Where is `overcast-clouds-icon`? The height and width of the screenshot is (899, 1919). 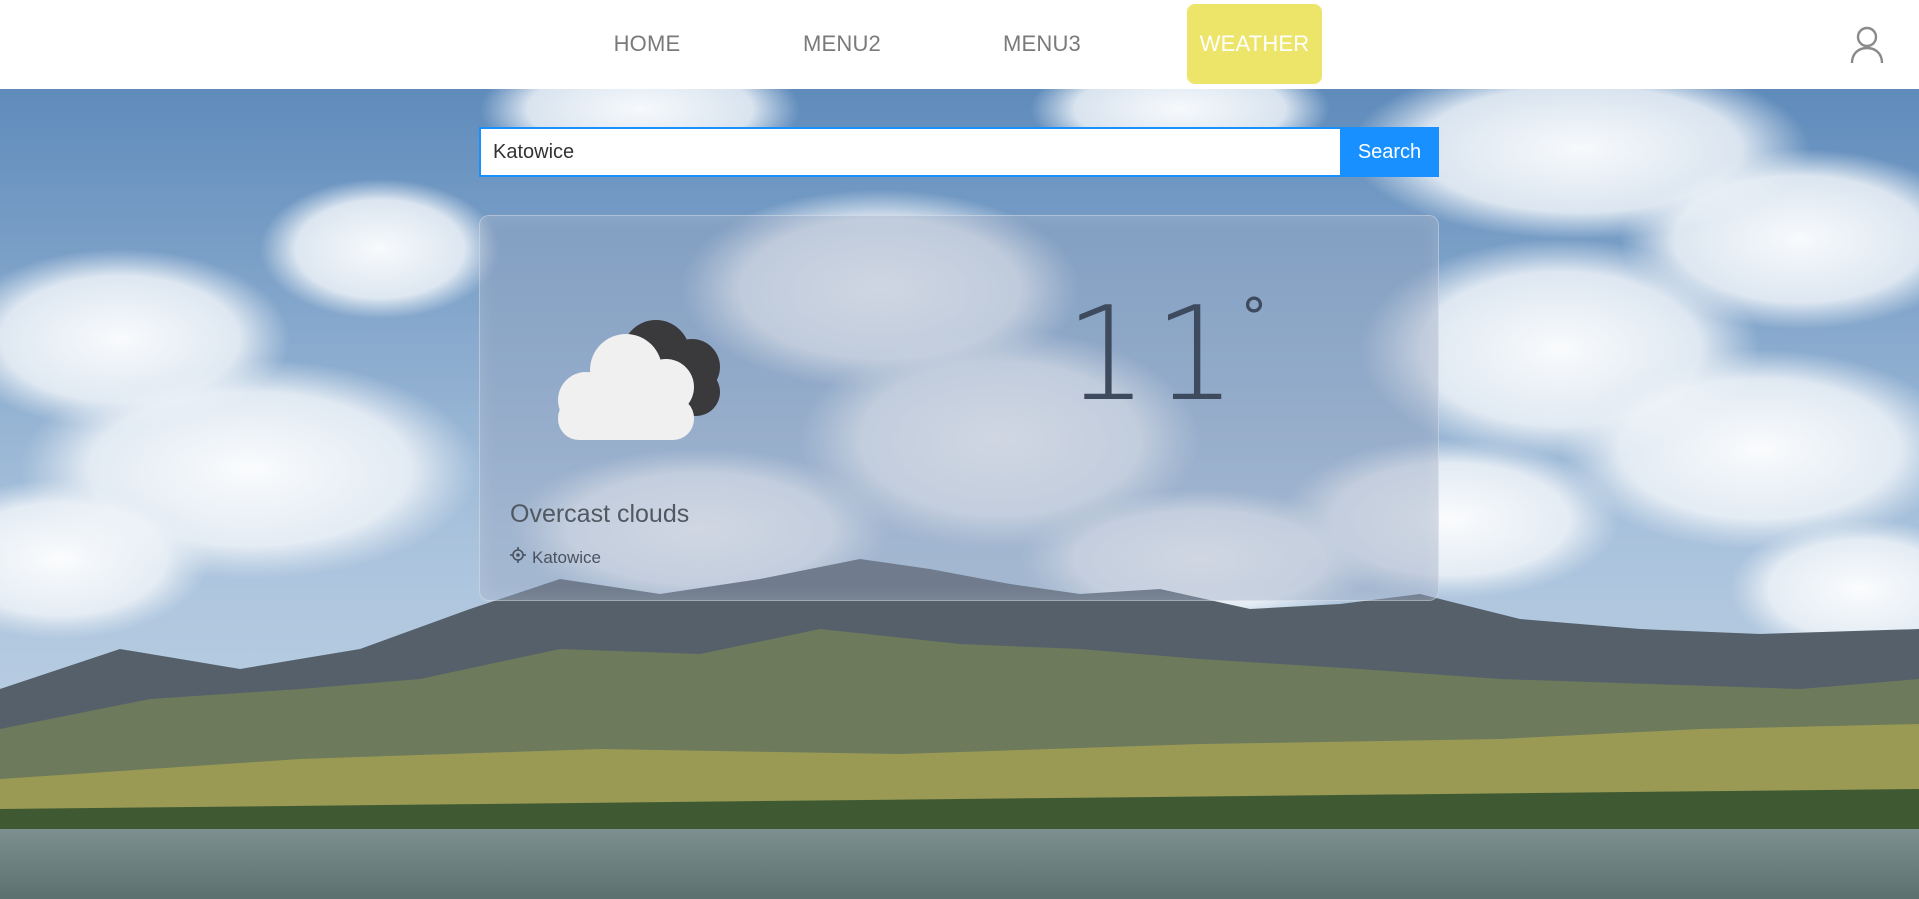 overcast-clouds-icon is located at coordinates (638, 377).